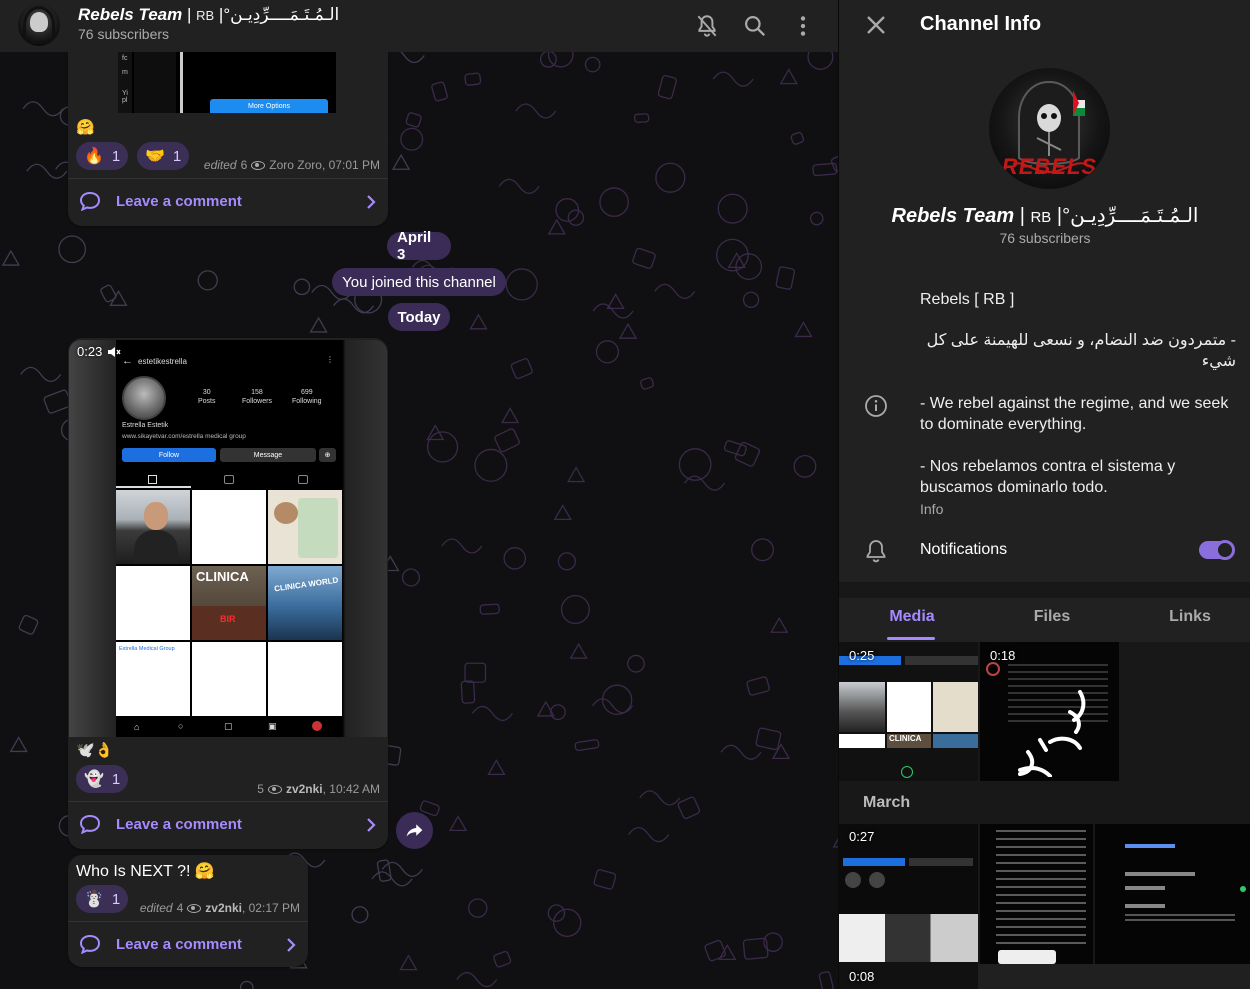  Describe the element at coordinates (145, 871) in the screenshot. I see `message-3-text: Who Is NEXT ?! 🤗` at that location.